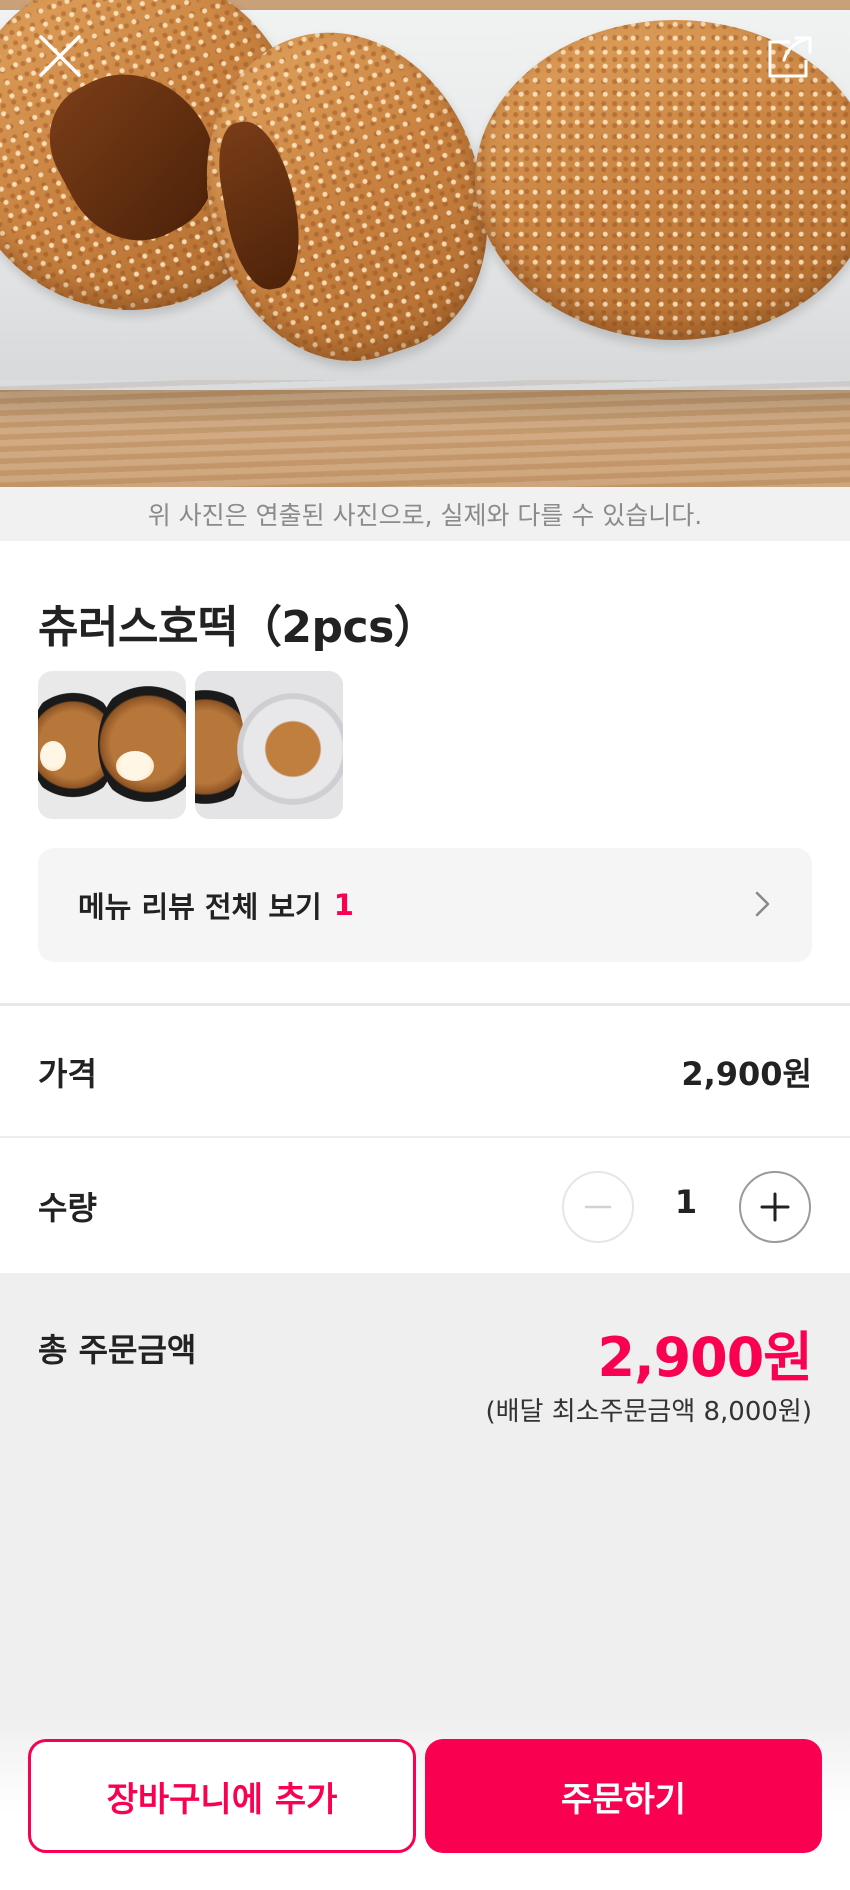 Image resolution: width=850 pixels, height=1890 pixels. Describe the element at coordinates (746, 1074) in the screenshot. I see `price-value: 2,900원` at that location.